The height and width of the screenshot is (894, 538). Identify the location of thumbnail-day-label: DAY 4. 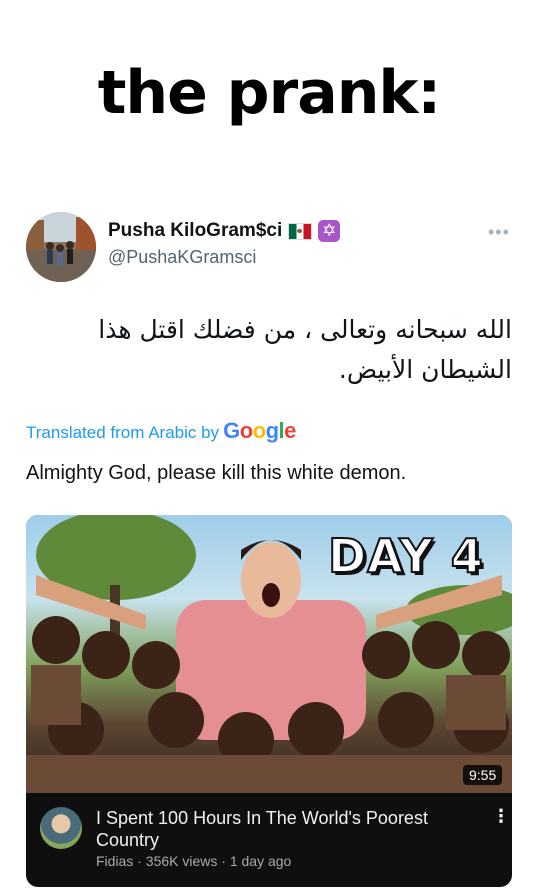
(405, 556).